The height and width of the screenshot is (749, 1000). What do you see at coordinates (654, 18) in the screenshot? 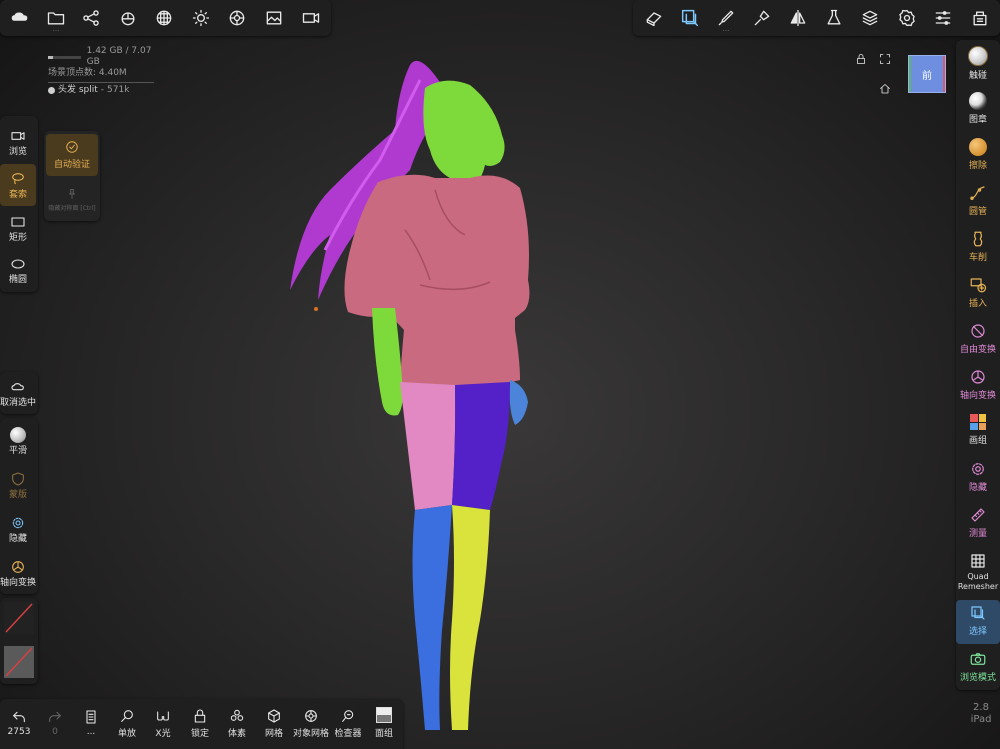
I see `eraser-3d-icon` at bounding box center [654, 18].